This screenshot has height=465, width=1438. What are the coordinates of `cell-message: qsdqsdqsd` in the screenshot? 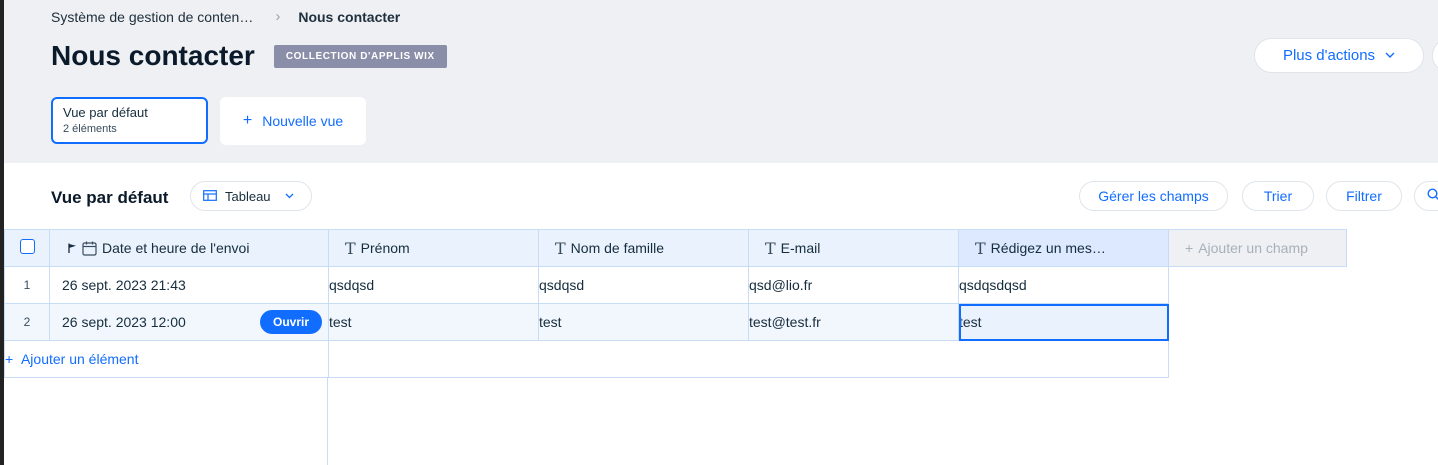 It's located at (1063, 285).